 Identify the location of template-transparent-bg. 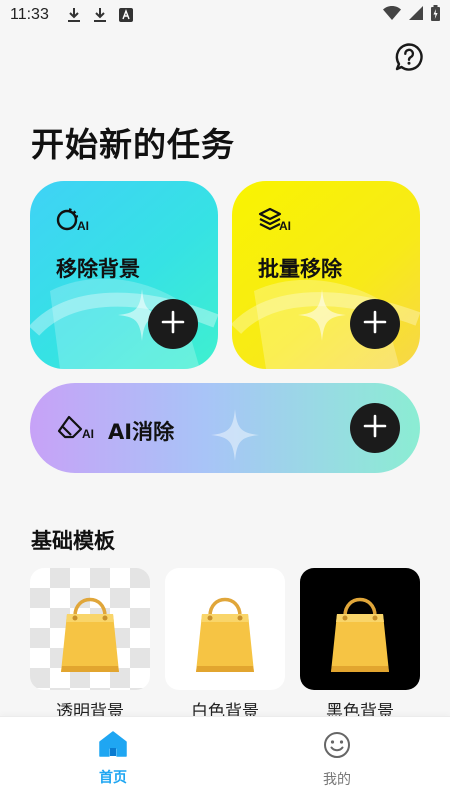
(90, 629).